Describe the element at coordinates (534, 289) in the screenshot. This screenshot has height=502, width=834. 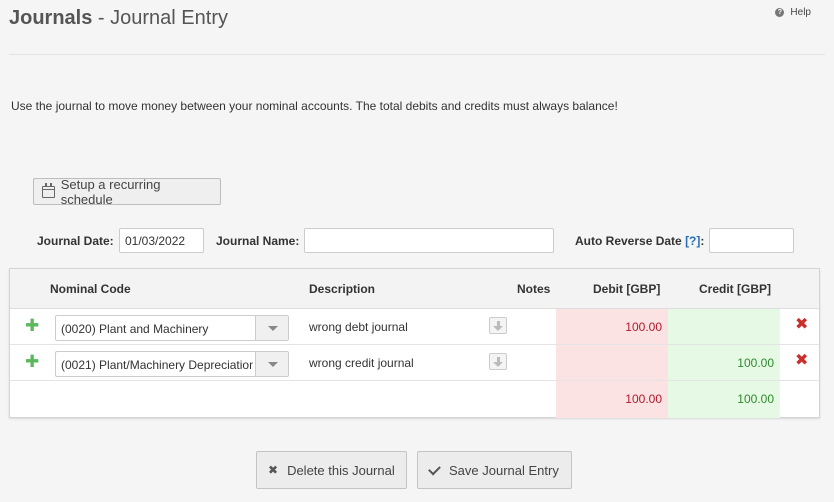
I see `column-notes: Notes` at that location.